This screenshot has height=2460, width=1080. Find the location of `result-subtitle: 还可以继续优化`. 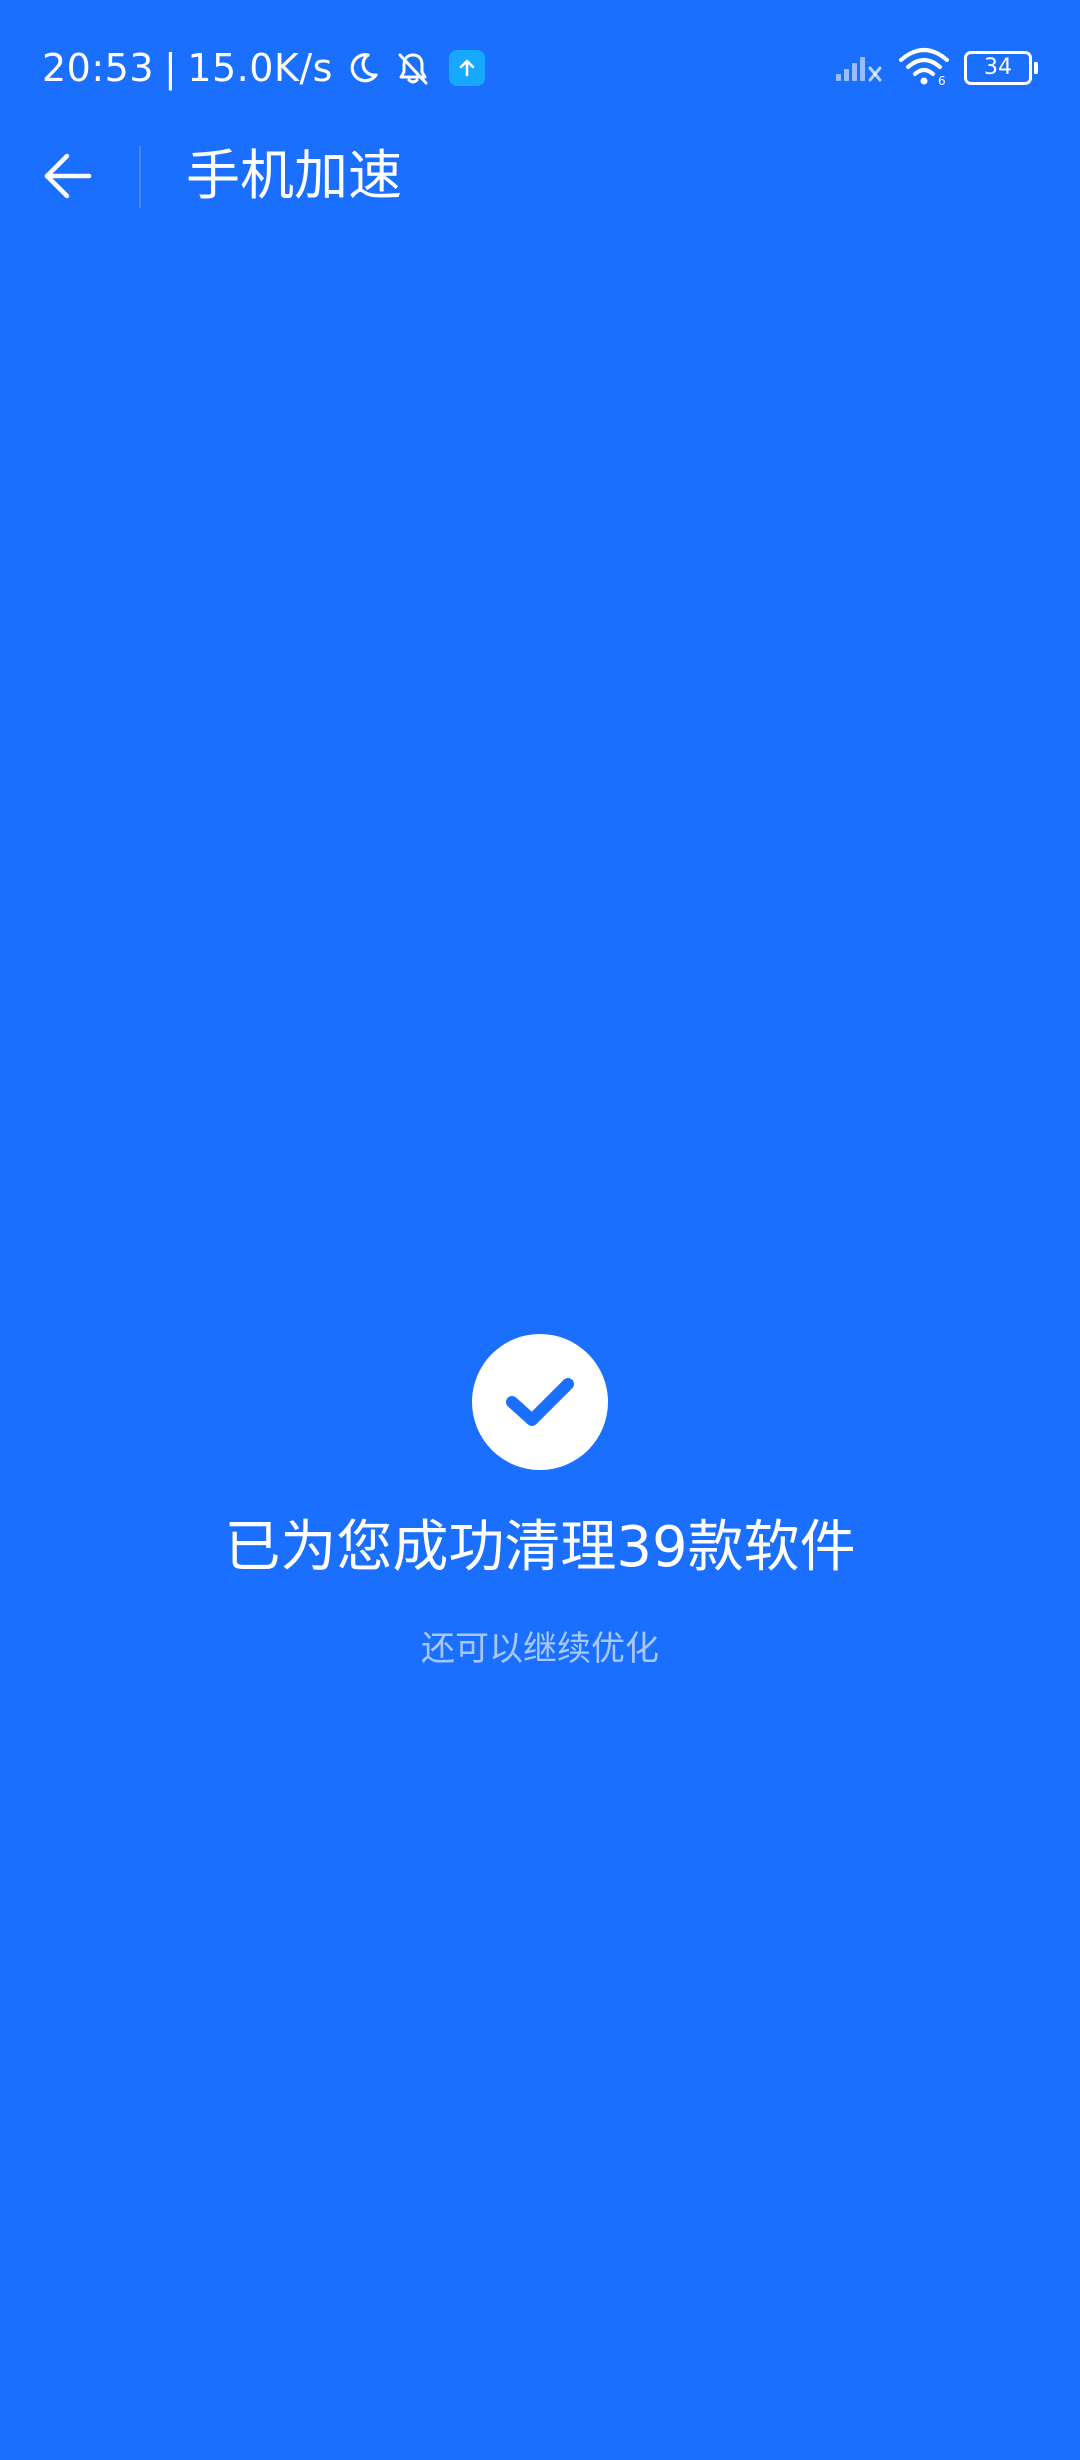

result-subtitle: 还可以继续优化 is located at coordinates (540, 1649).